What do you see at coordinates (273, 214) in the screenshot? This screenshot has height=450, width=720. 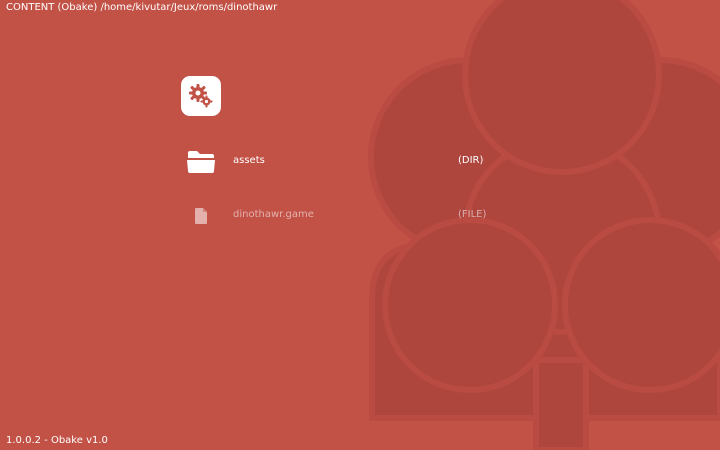 I see `file-name: dinothawr.game` at bounding box center [273, 214].